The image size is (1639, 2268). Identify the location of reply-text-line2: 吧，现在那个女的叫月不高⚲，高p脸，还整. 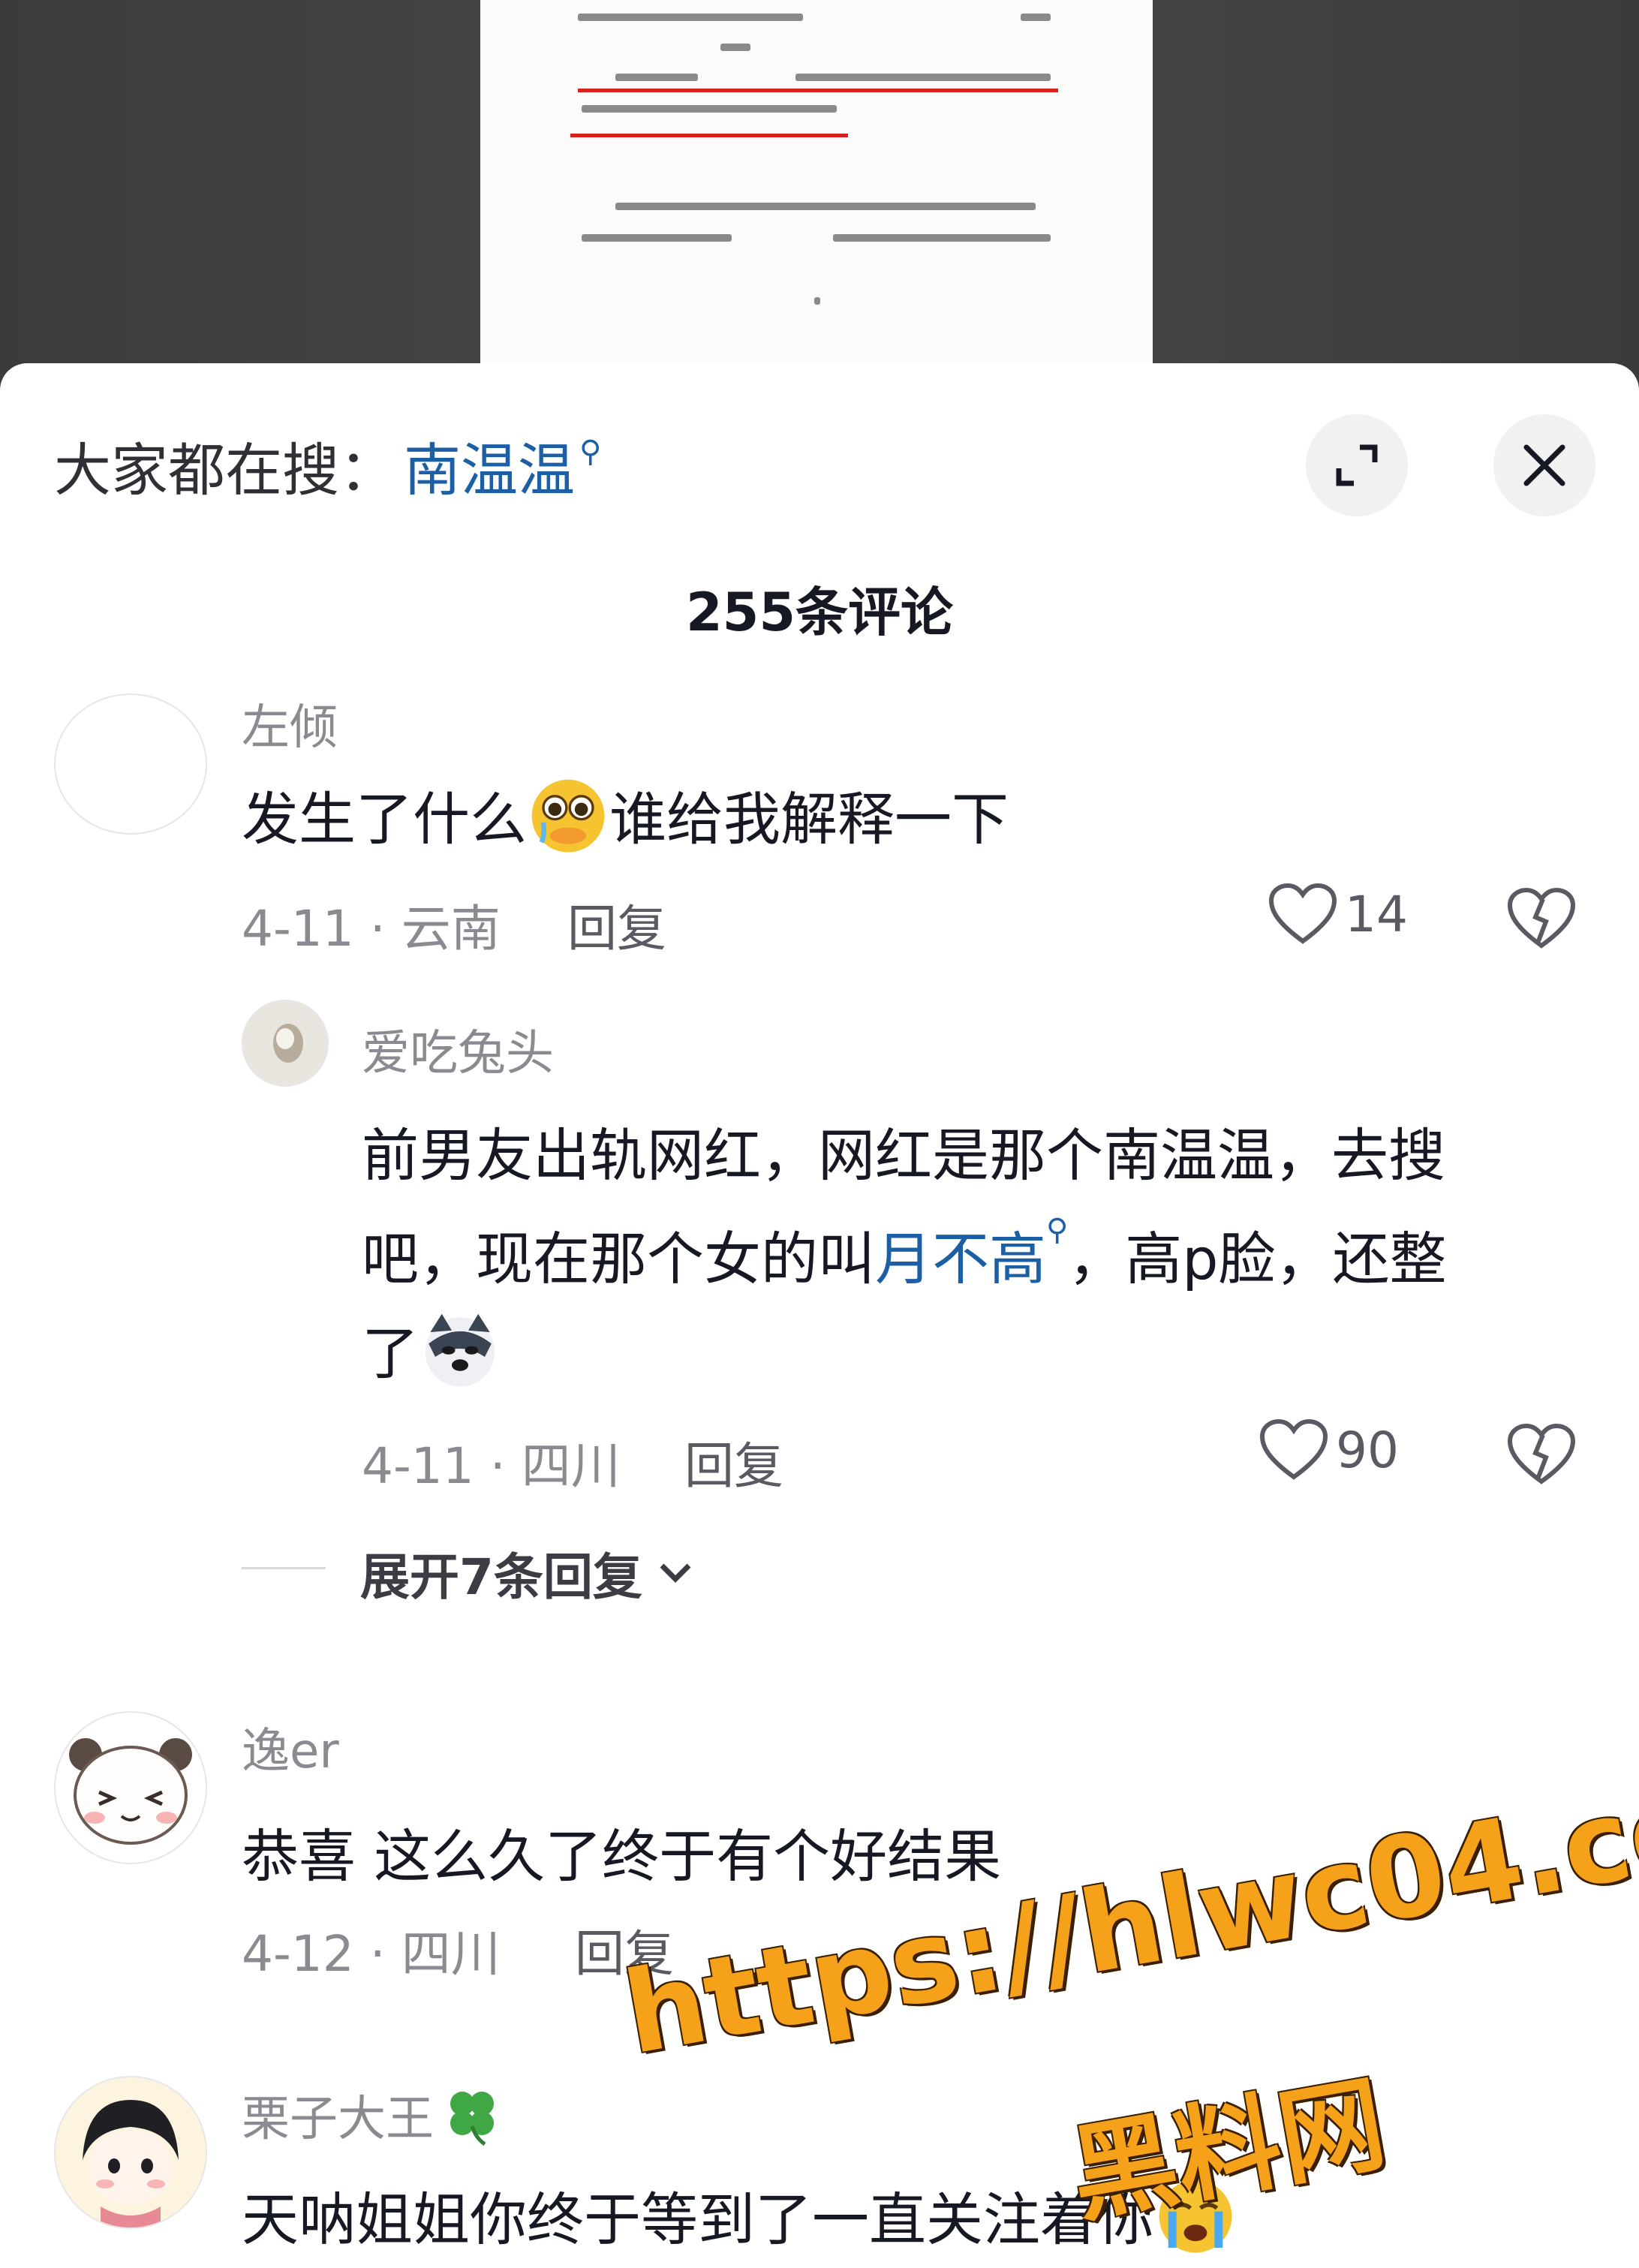
(904, 1252).